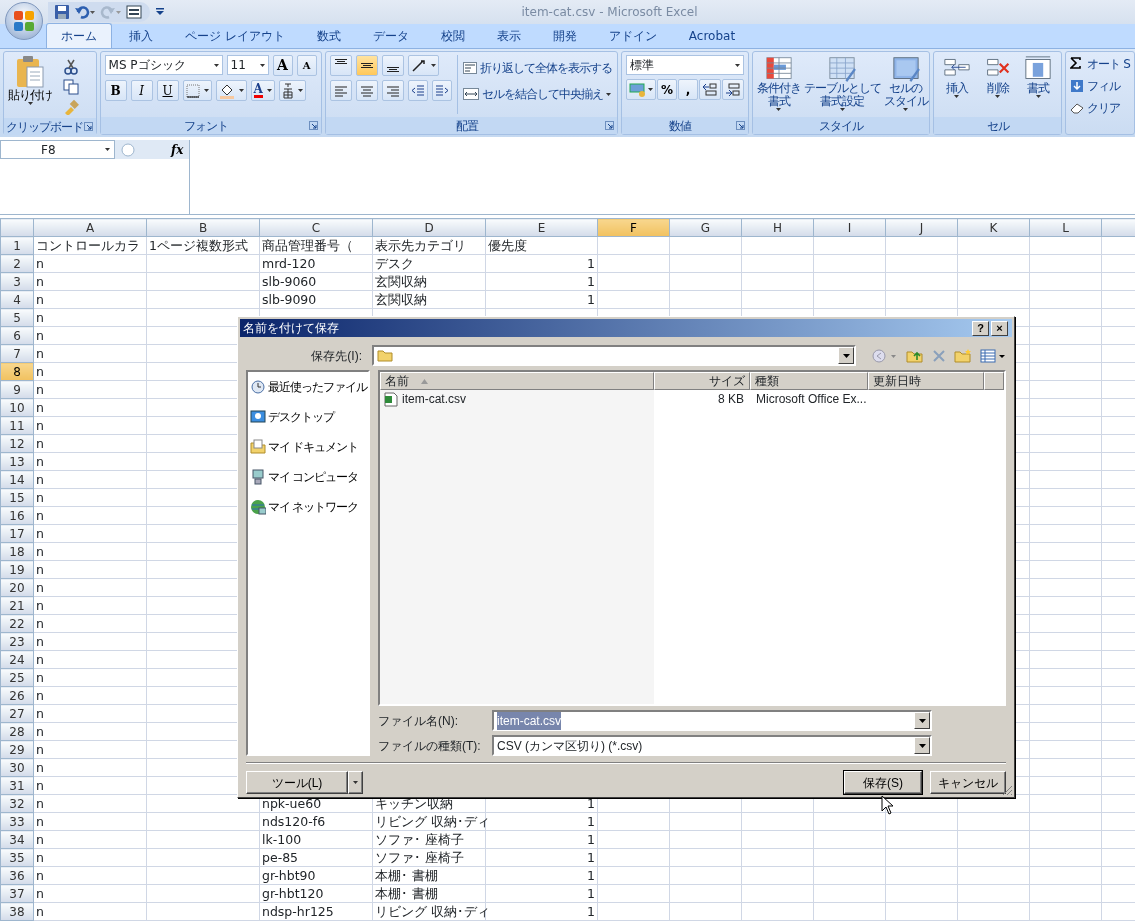 This screenshot has height=923, width=1135. What do you see at coordinates (90, 227) in the screenshot?
I see `column-header: A` at bounding box center [90, 227].